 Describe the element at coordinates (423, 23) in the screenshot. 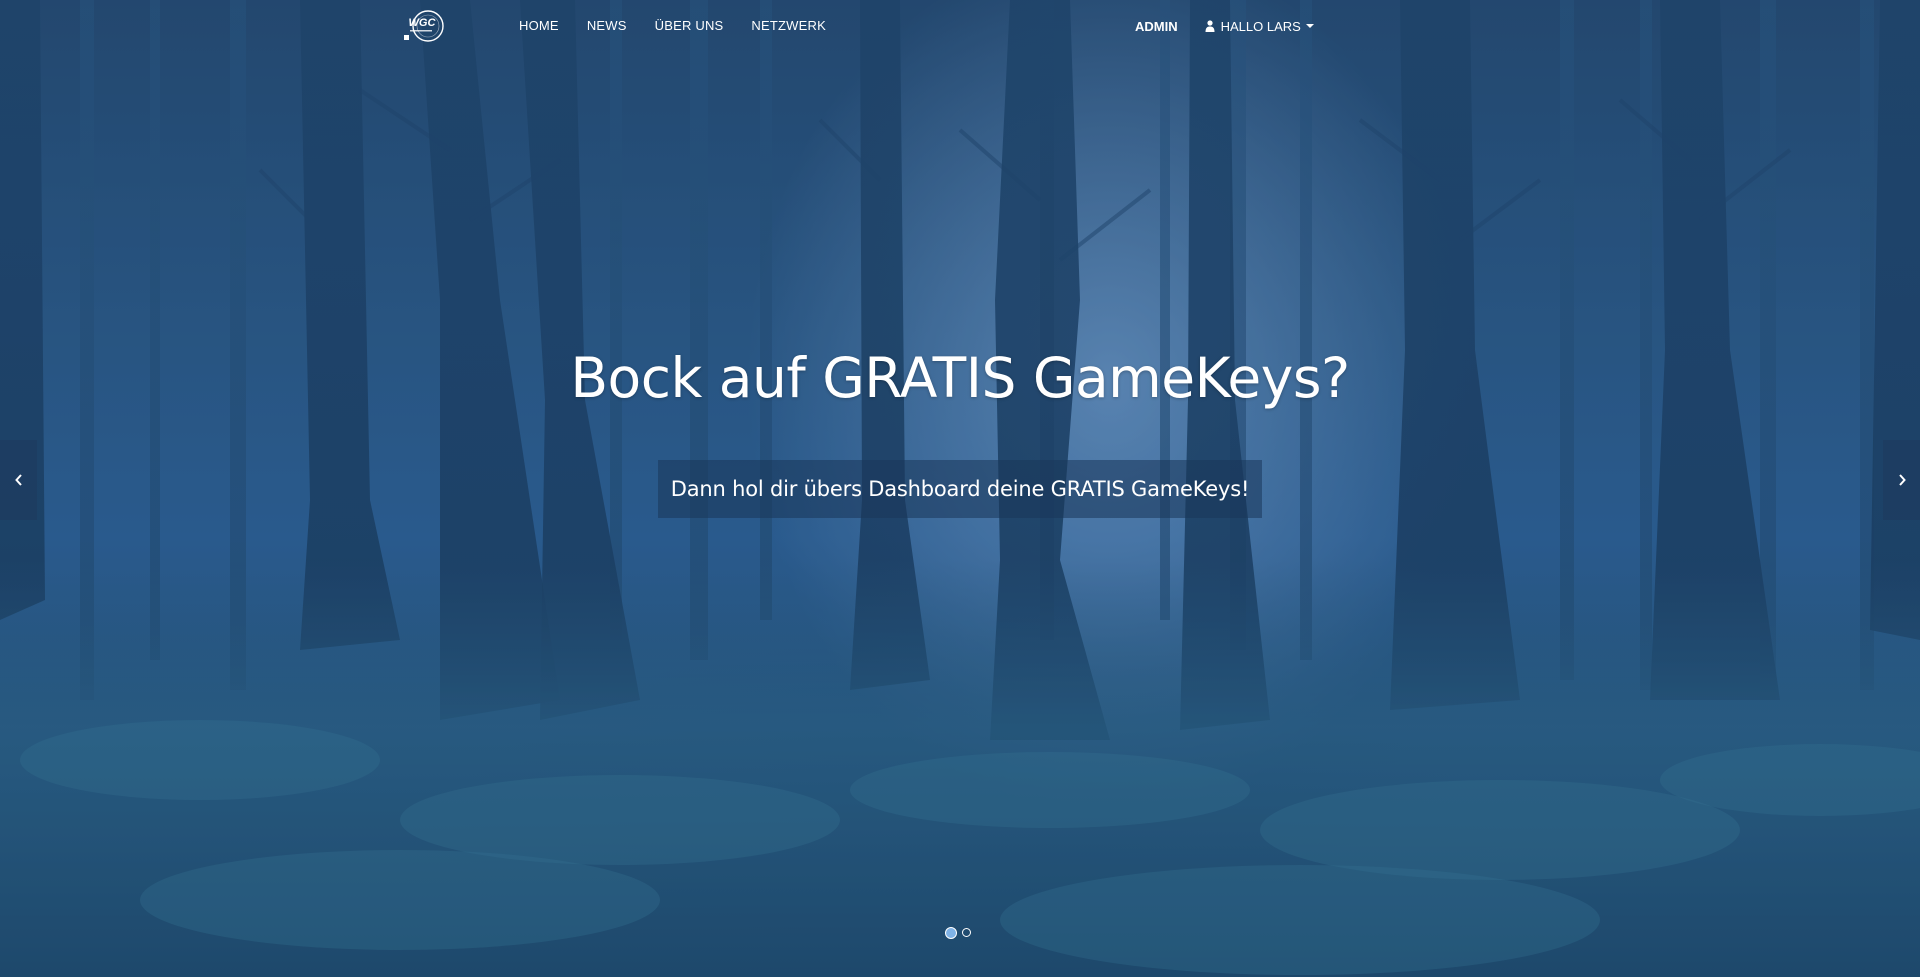

I see `logo-text: WGC` at that location.